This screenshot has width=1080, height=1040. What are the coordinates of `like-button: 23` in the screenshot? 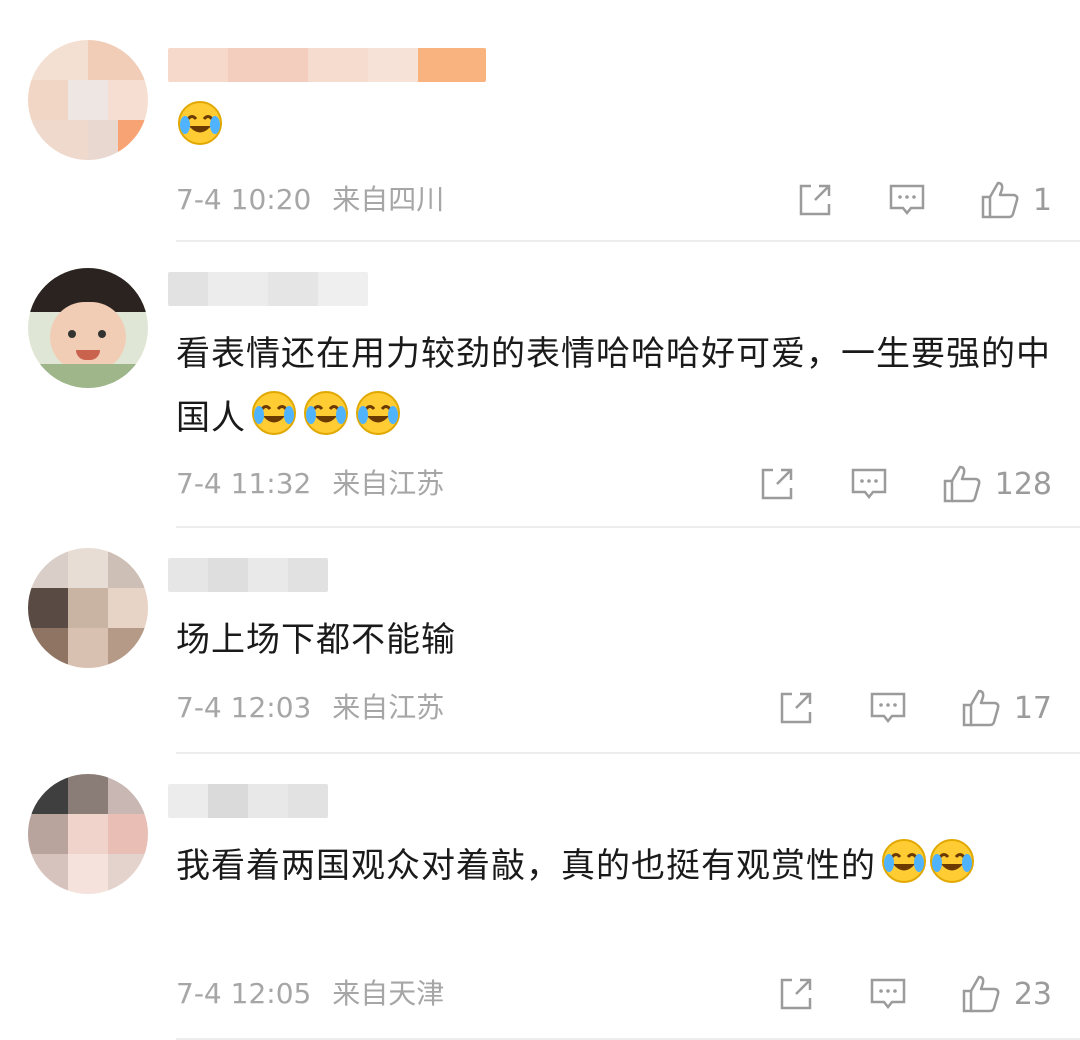 It's located at (1006, 994).